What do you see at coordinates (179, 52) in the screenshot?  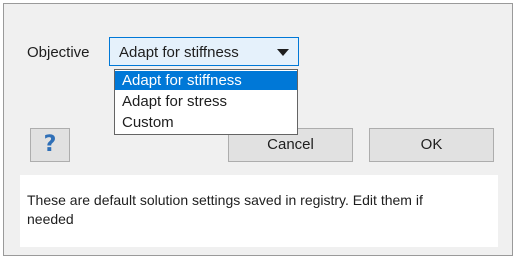 I see `objective-selected-value: Adapt for stiffness` at bounding box center [179, 52].